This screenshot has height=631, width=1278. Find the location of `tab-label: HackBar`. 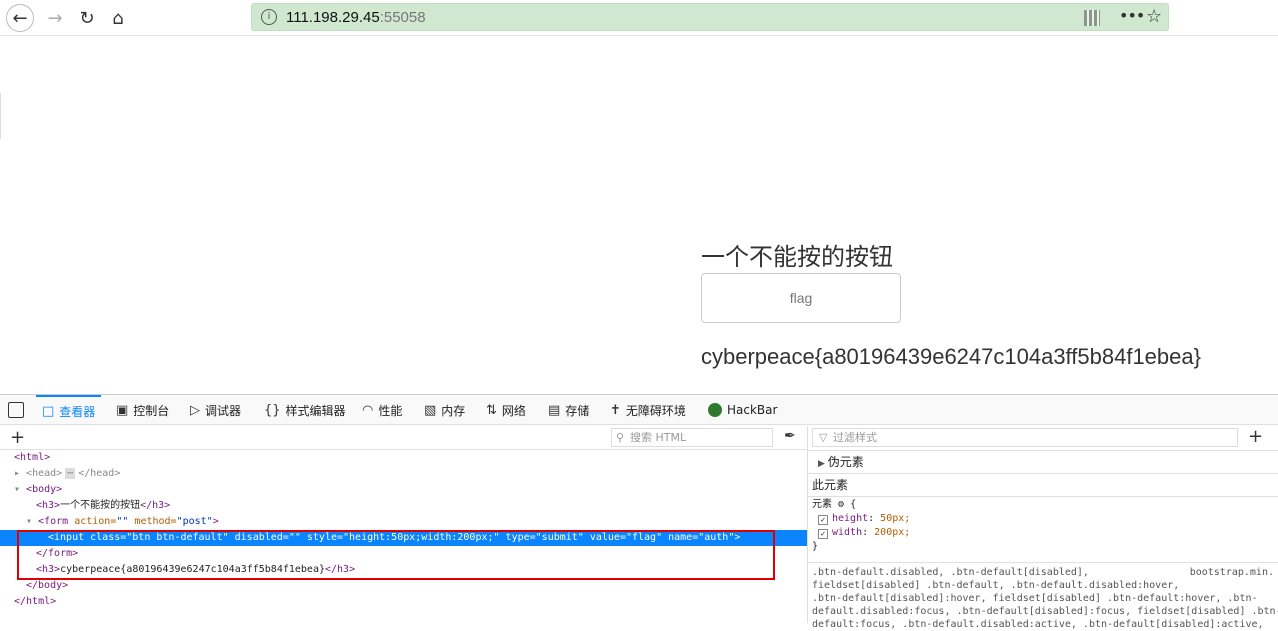

tab-label: HackBar is located at coordinates (752, 410).